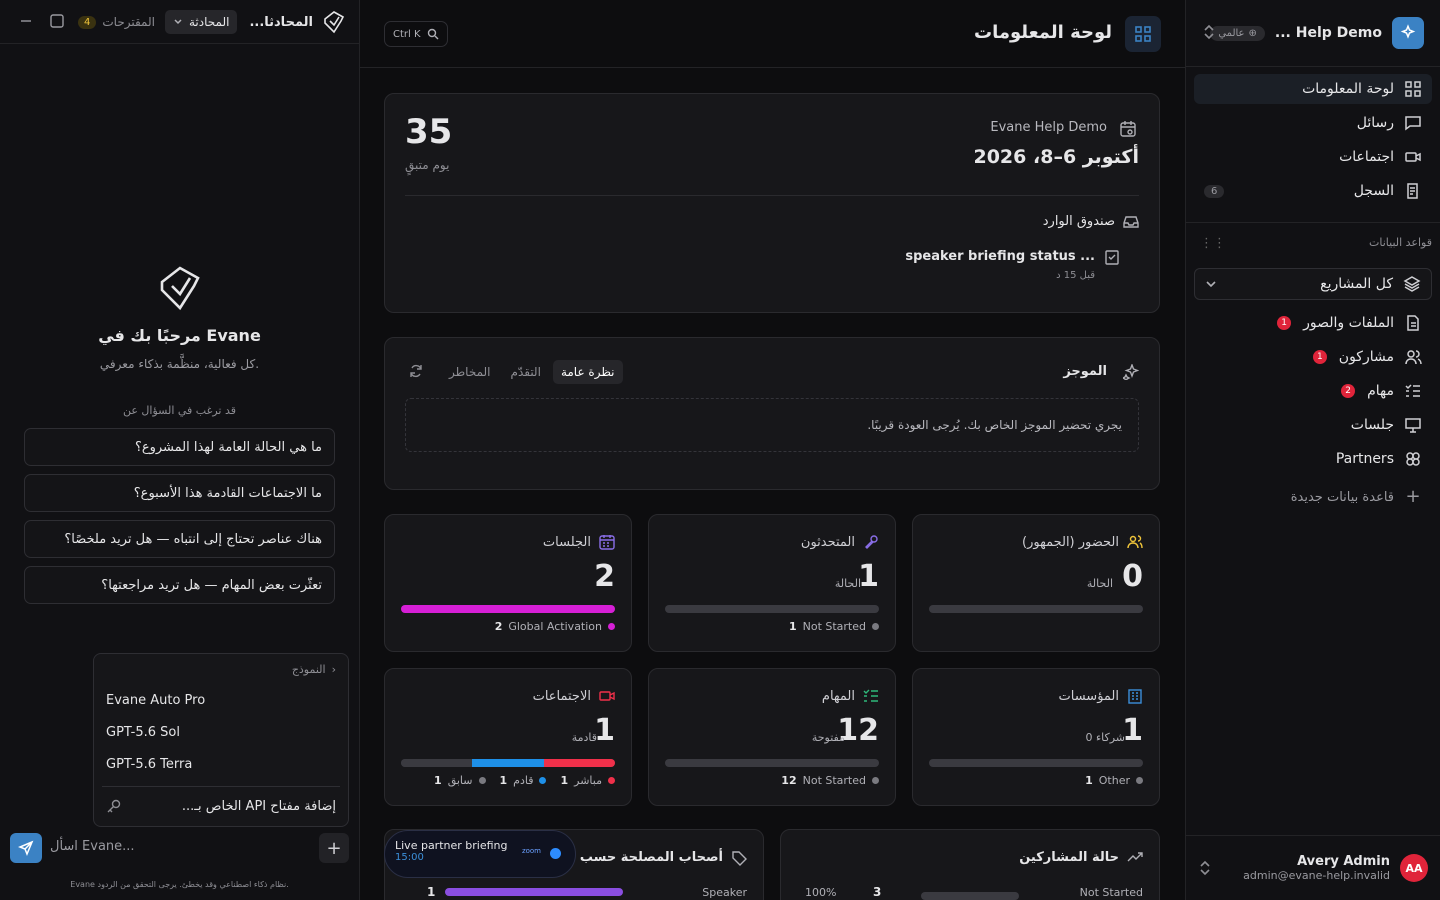 Image resolution: width=1440 pixels, height=900 pixels. Describe the element at coordinates (149, 764) in the screenshot. I see `model-option: GPT-5.6 Terra` at that location.